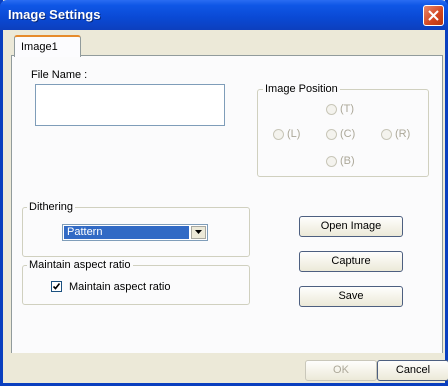 Image resolution: width=448 pixels, height=386 pixels. I want to click on window-title: Image Settings, so click(54, 14).